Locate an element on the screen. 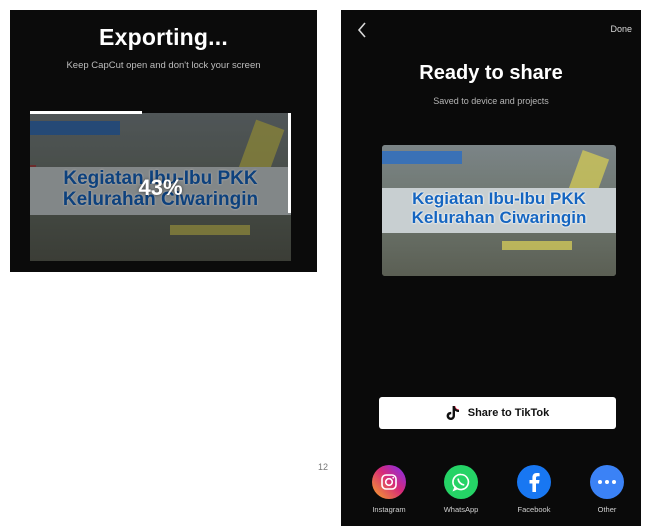 This screenshot has height=526, width=646. share-facebook-button: Facebook is located at coordinates (534, 489).